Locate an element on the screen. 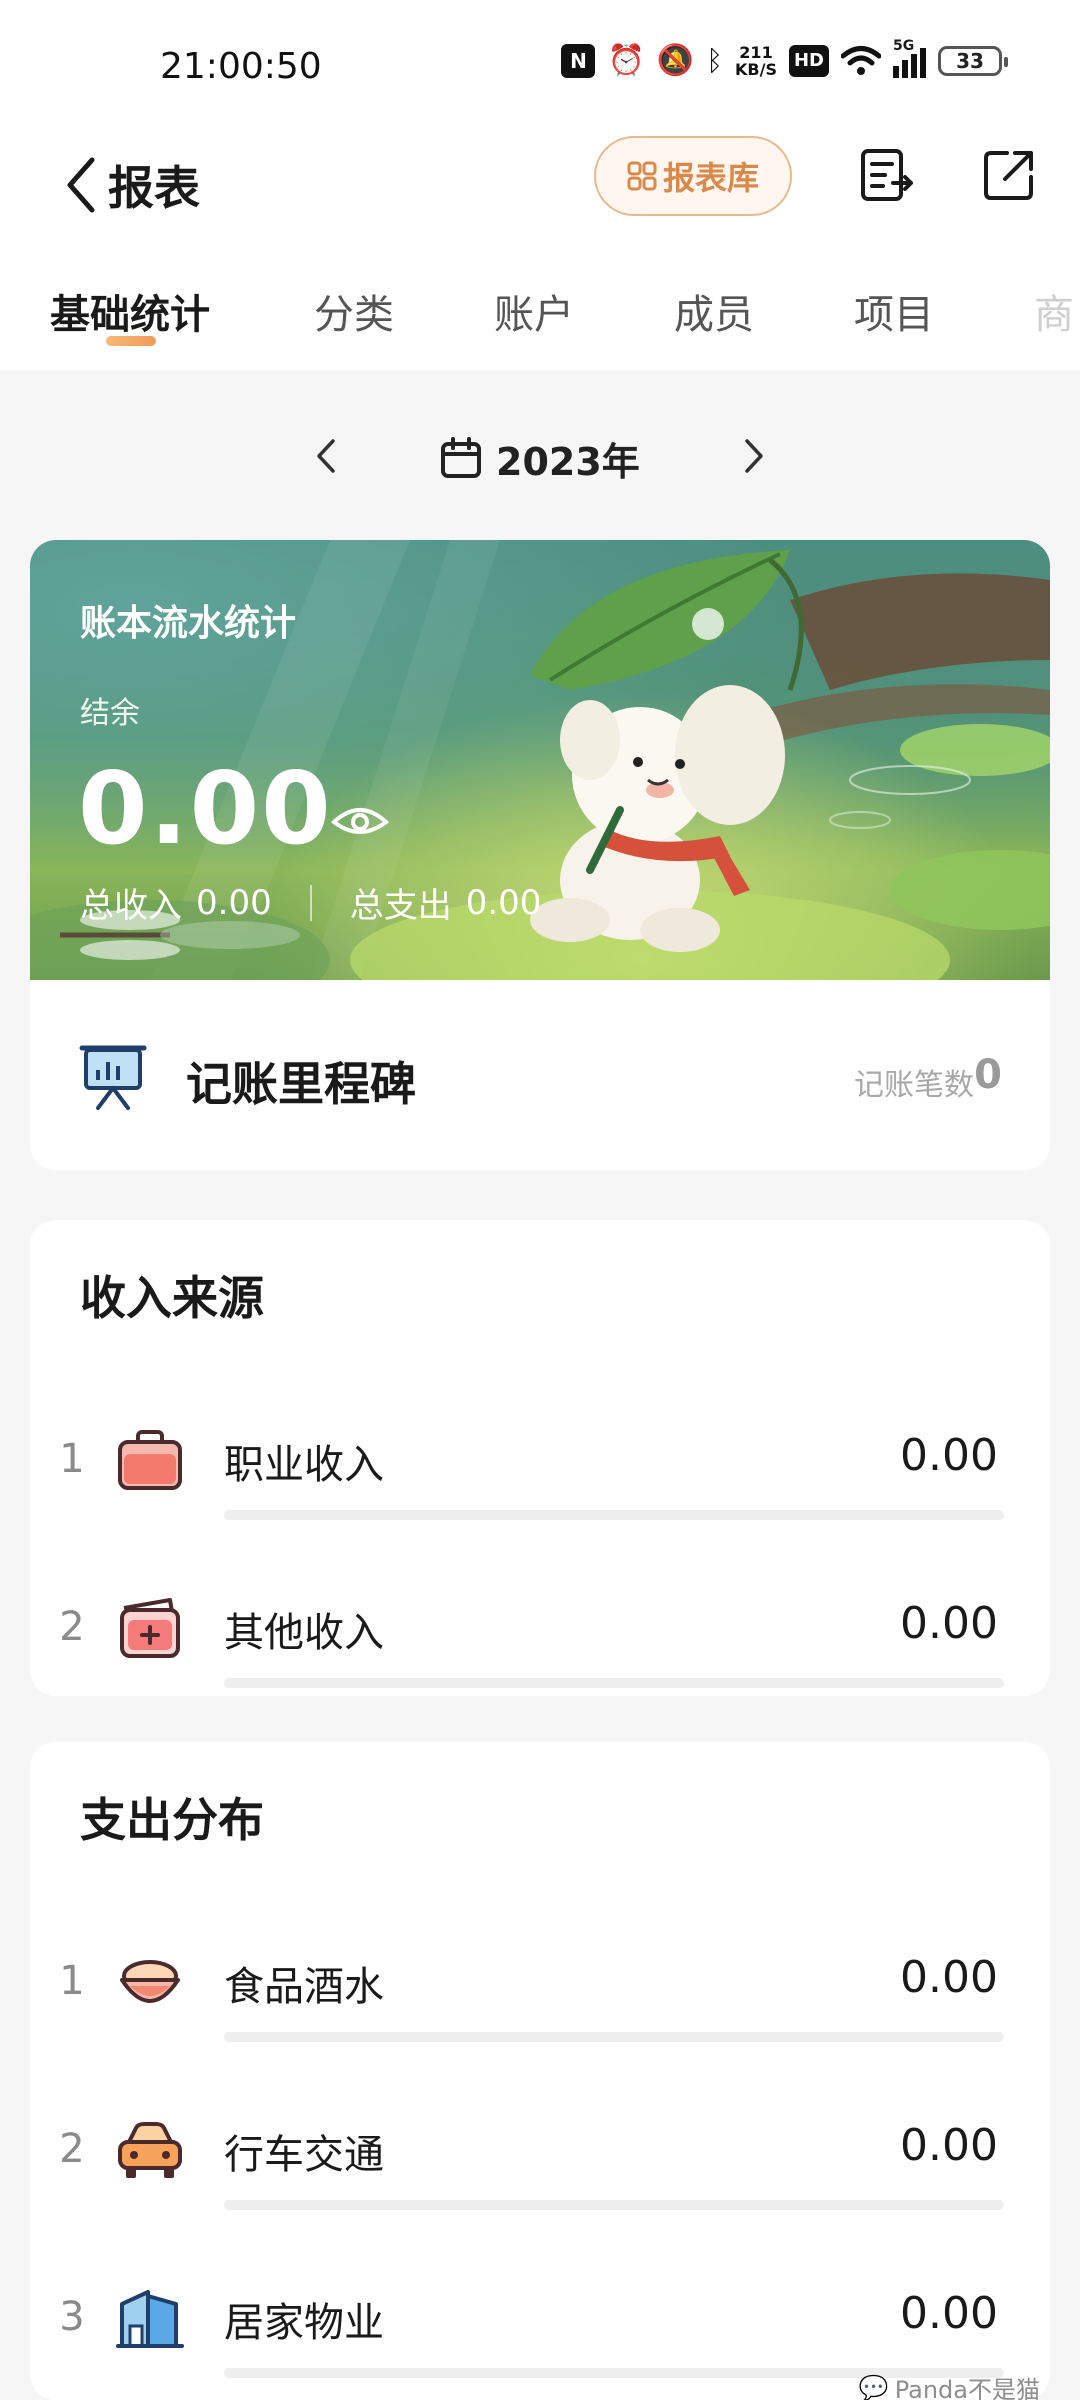 The height and width of the screenshot is (2400, 1080). report-library-button: 报表库 is located at coordinates (693, 176).